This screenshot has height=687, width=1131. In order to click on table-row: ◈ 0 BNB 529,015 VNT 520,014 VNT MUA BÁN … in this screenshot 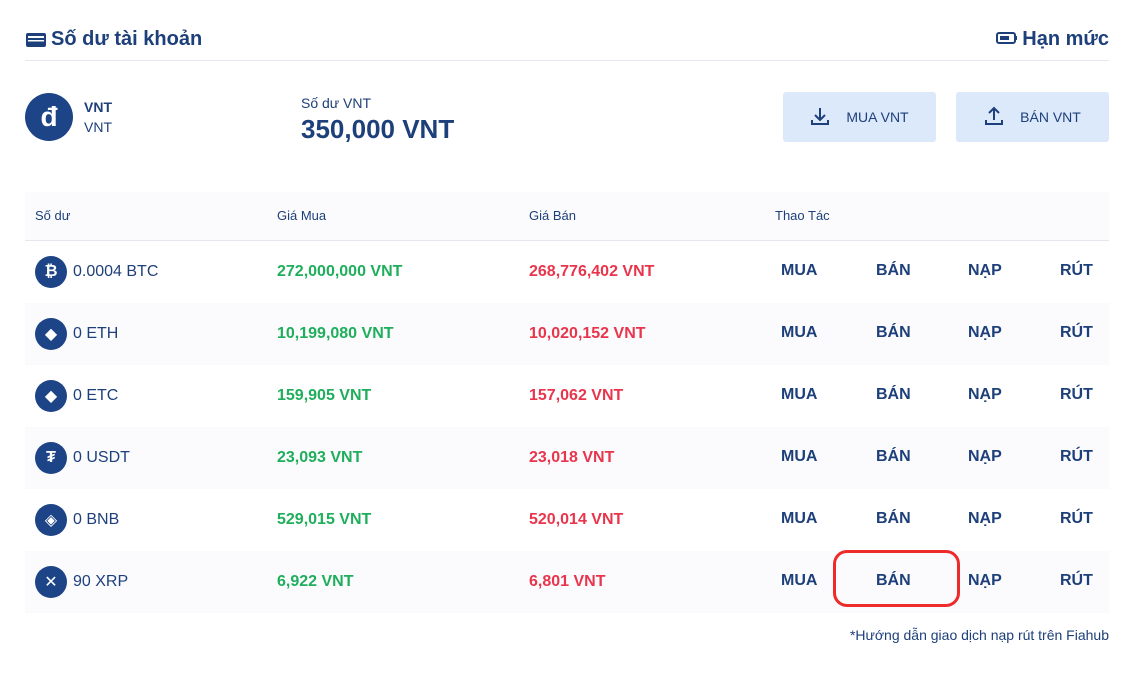, I will do `click(567, 520)`.